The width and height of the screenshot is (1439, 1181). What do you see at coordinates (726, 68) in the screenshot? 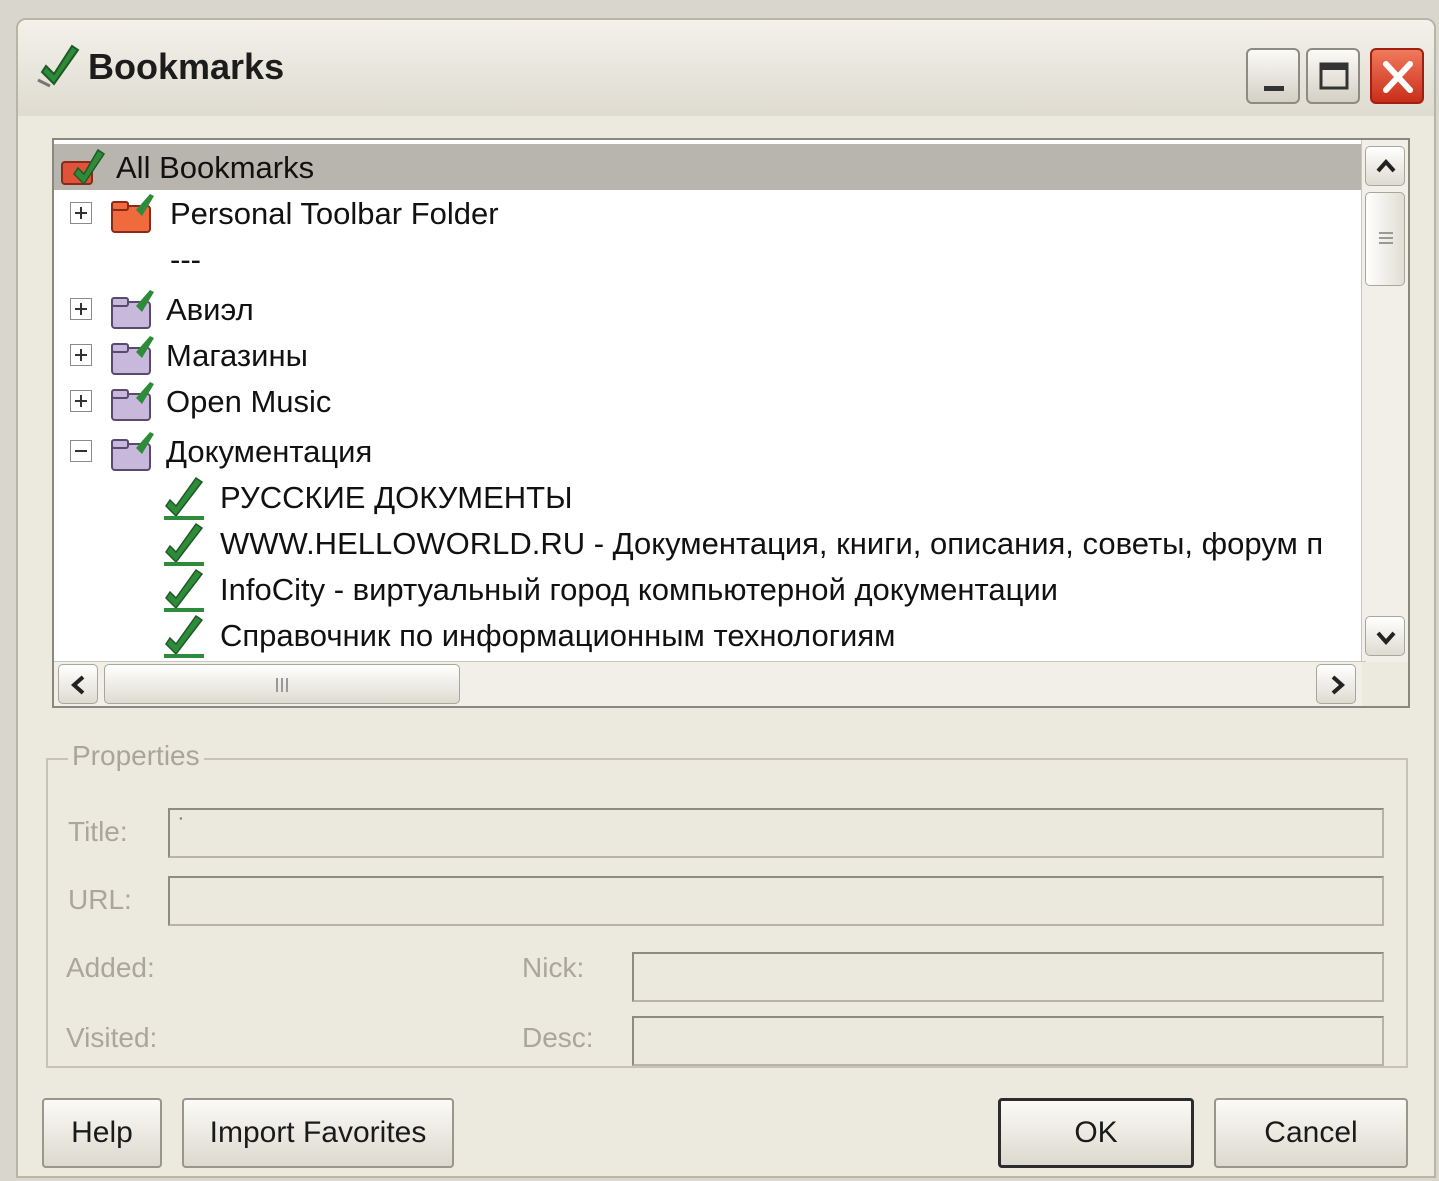
I see `title-bar: Bookmarks` at bounding box center [726, 68].